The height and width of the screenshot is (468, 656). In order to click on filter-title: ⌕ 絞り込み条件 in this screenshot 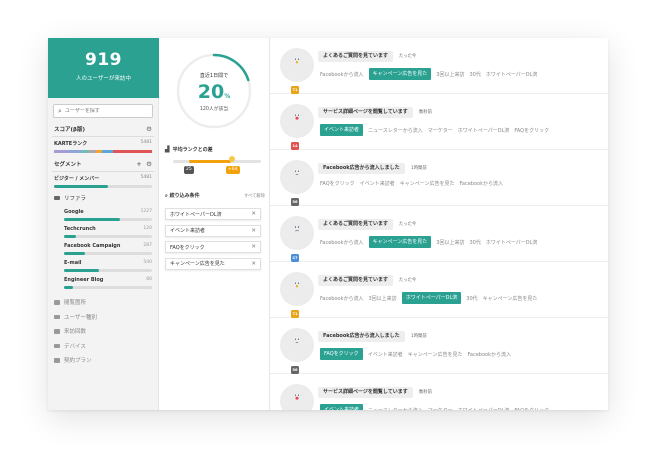, I will do `click(182, 195)`.